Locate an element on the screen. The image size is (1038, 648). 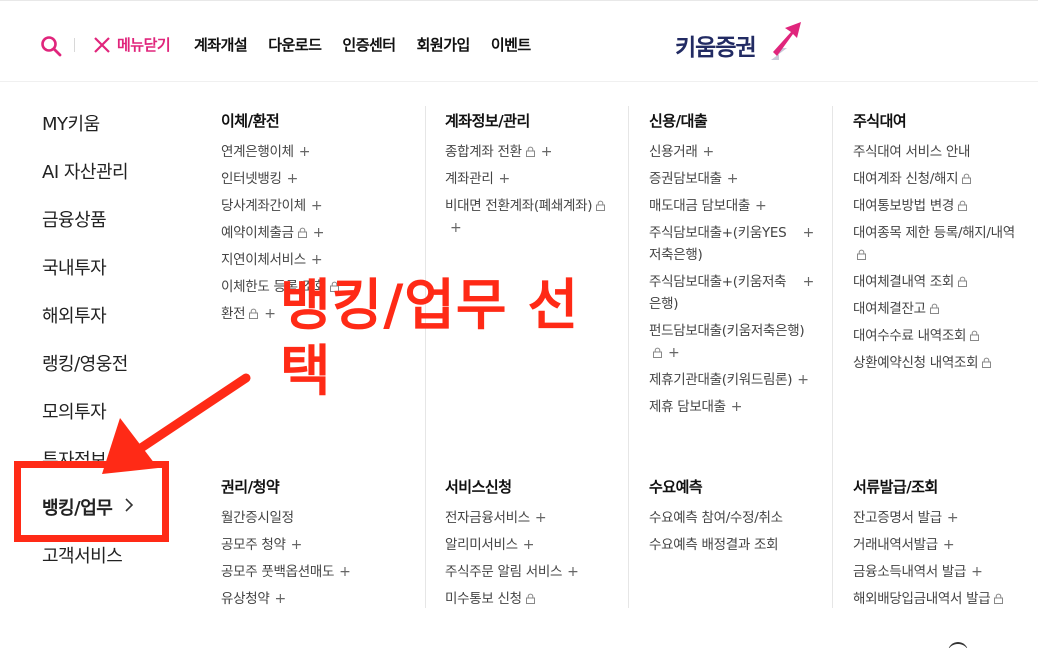
close-menu-button: 메뉴닫기 is located at coordinates (144, 44).